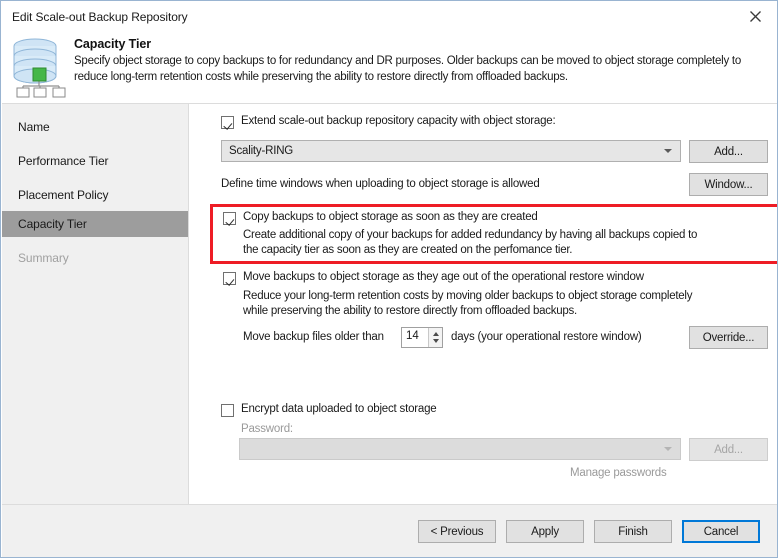 Image resolution: width=778 pixels, height=558 pixels. Describe the element at coordinates (721, 531) in the screenshot. I see `cancel-button: Cancel` at that location.